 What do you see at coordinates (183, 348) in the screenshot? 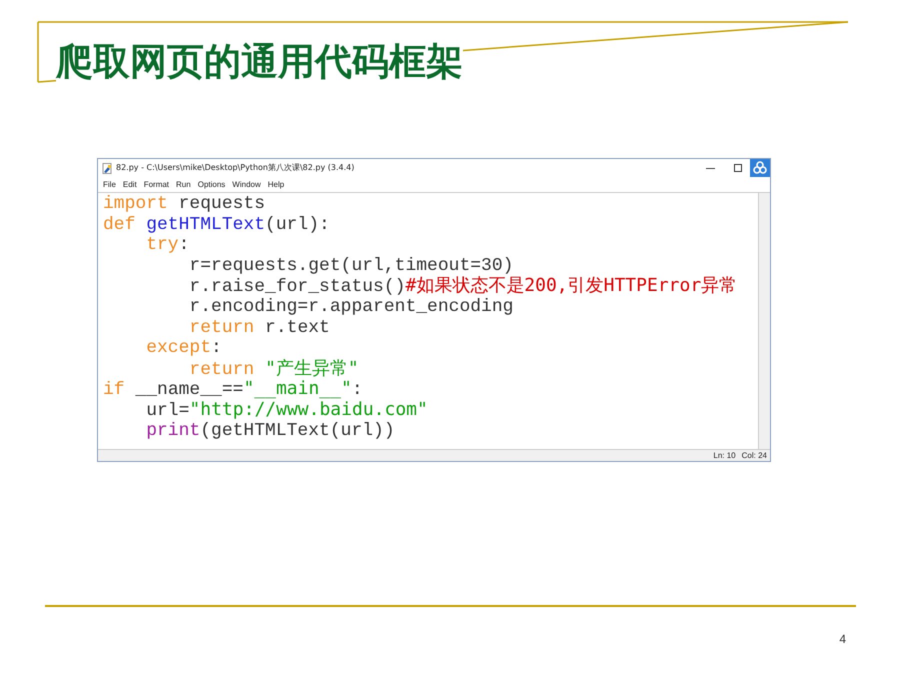
I see `code-line: except:` at bounding box center [183, 348].